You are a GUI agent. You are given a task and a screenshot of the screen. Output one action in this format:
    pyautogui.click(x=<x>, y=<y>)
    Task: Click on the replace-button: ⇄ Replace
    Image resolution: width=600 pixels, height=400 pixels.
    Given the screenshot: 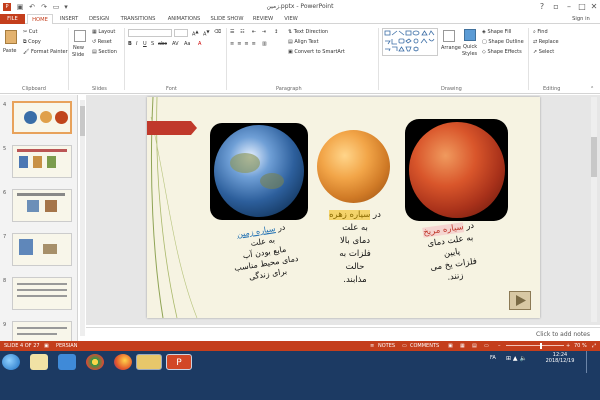 What is the action you would take?
    pyautogui.click(x=546, y=42)
    